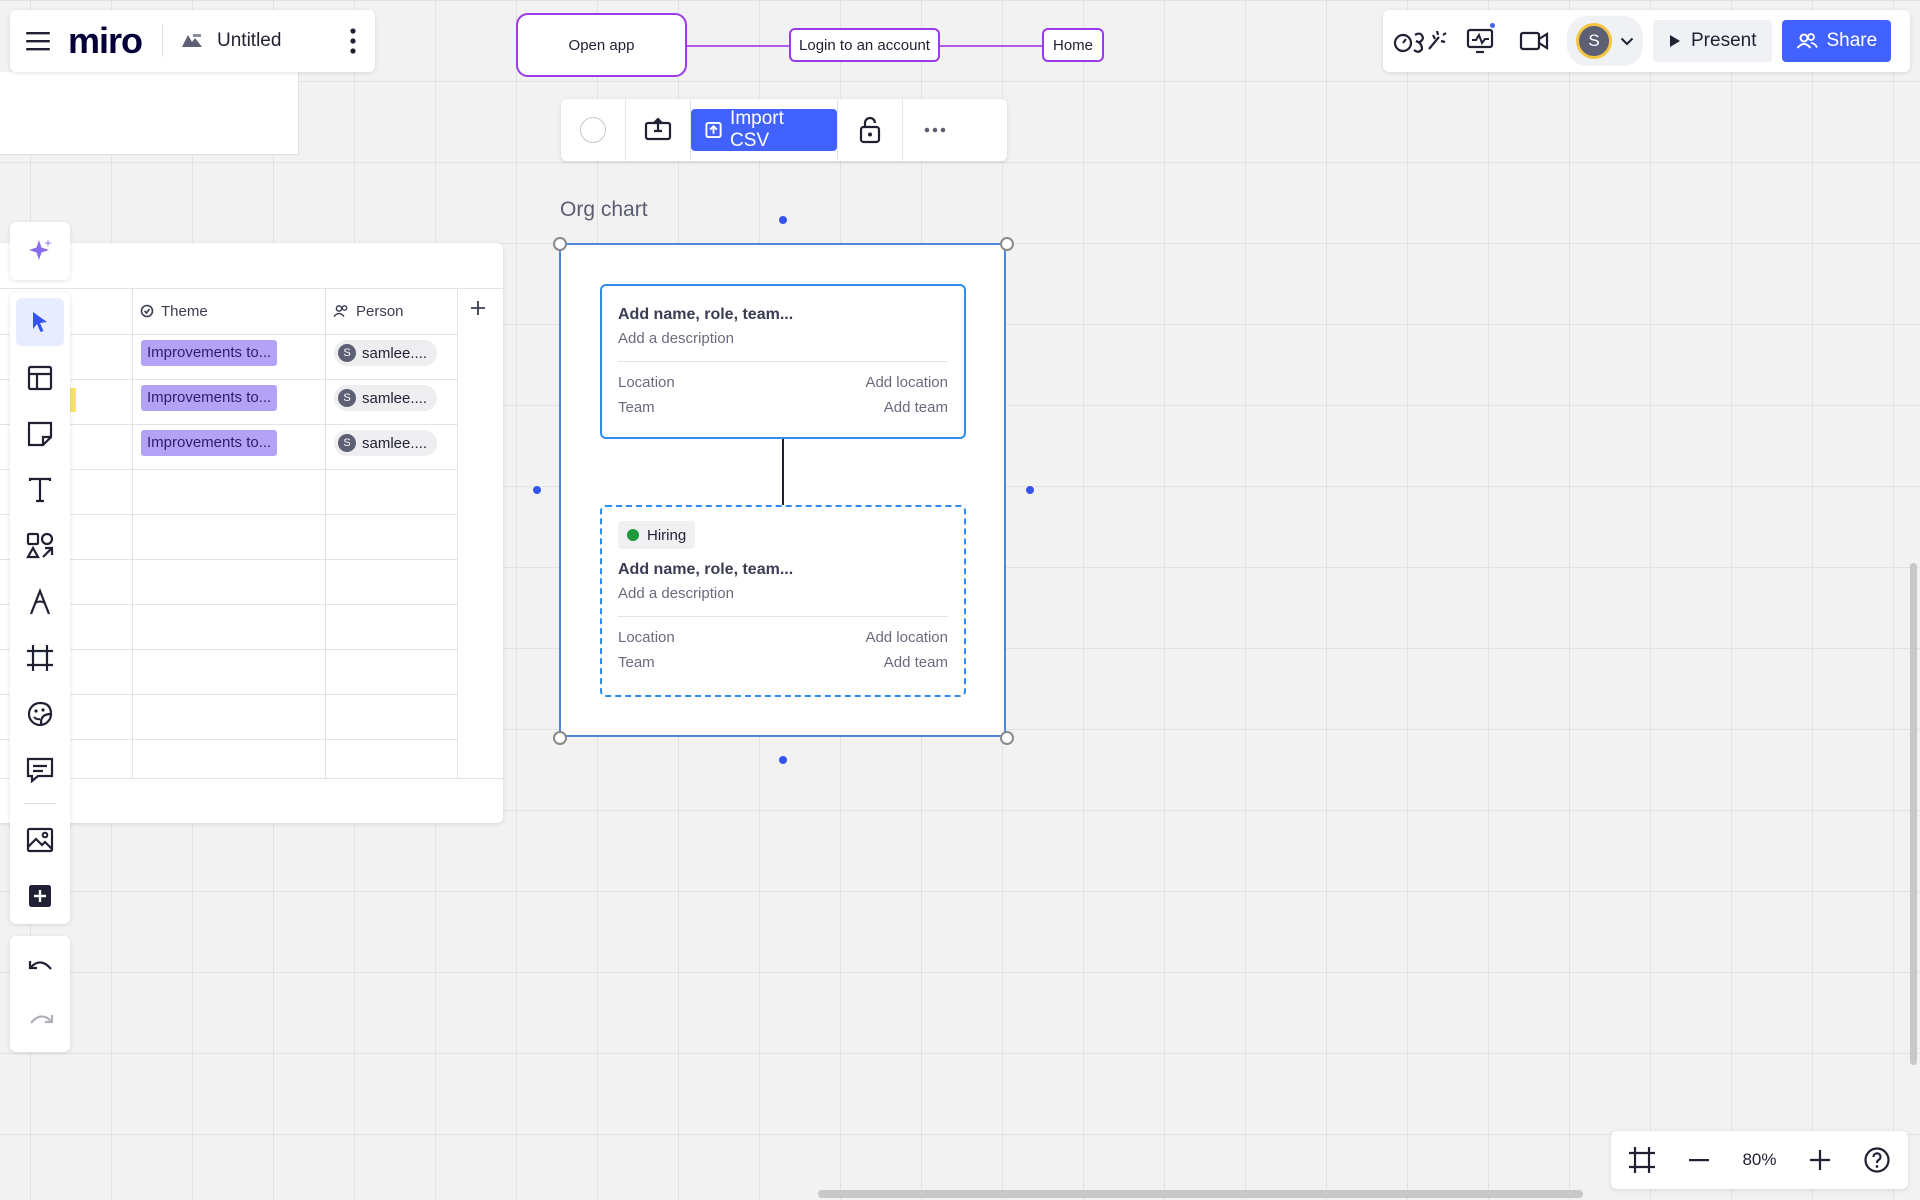 This screenshot has height=1200, width=1920. Describe the element at coordinates (601, 45) in the screenshot. I see `flow-node-open-app: Open app` at that location.